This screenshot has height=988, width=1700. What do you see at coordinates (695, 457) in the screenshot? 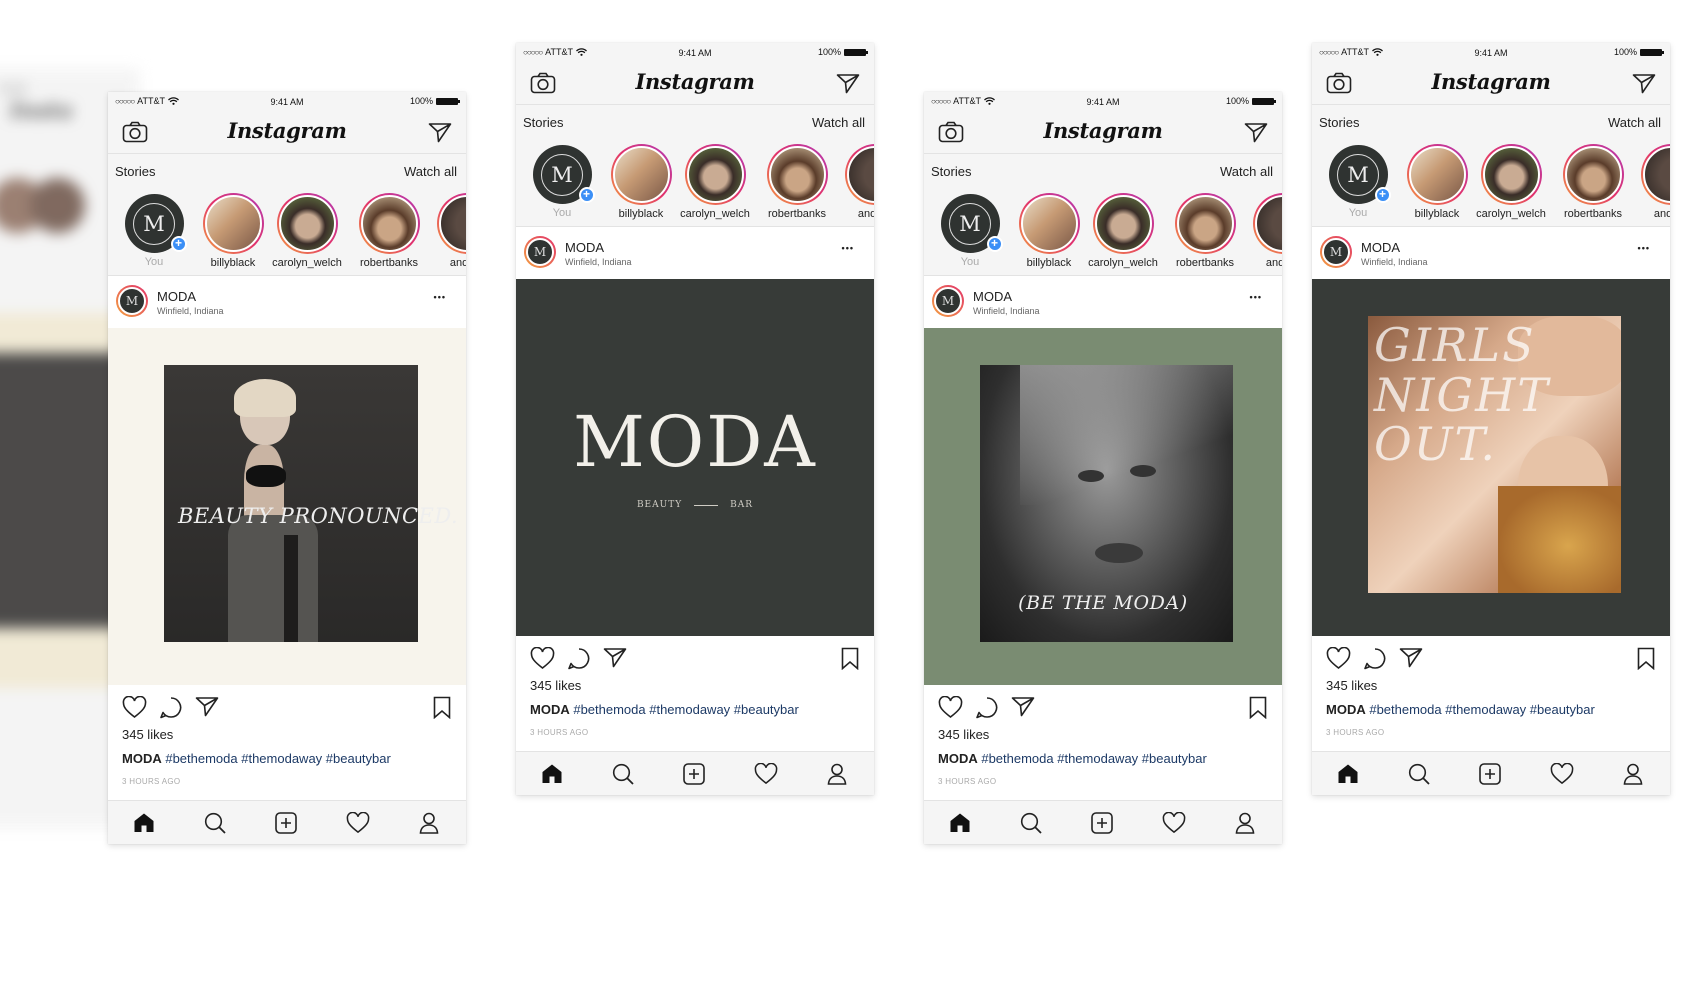
I see `post-image: MODA BEAUTY BAR` at bounding box center [695, 457].